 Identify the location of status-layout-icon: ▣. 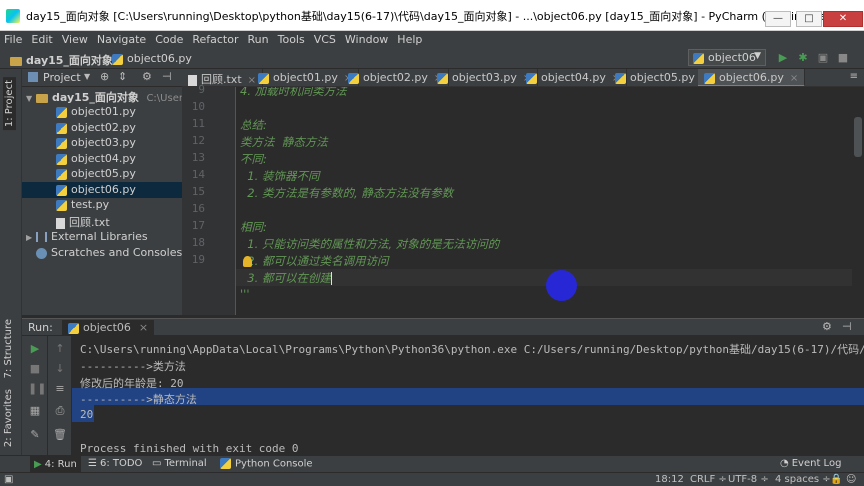
(8, 479).